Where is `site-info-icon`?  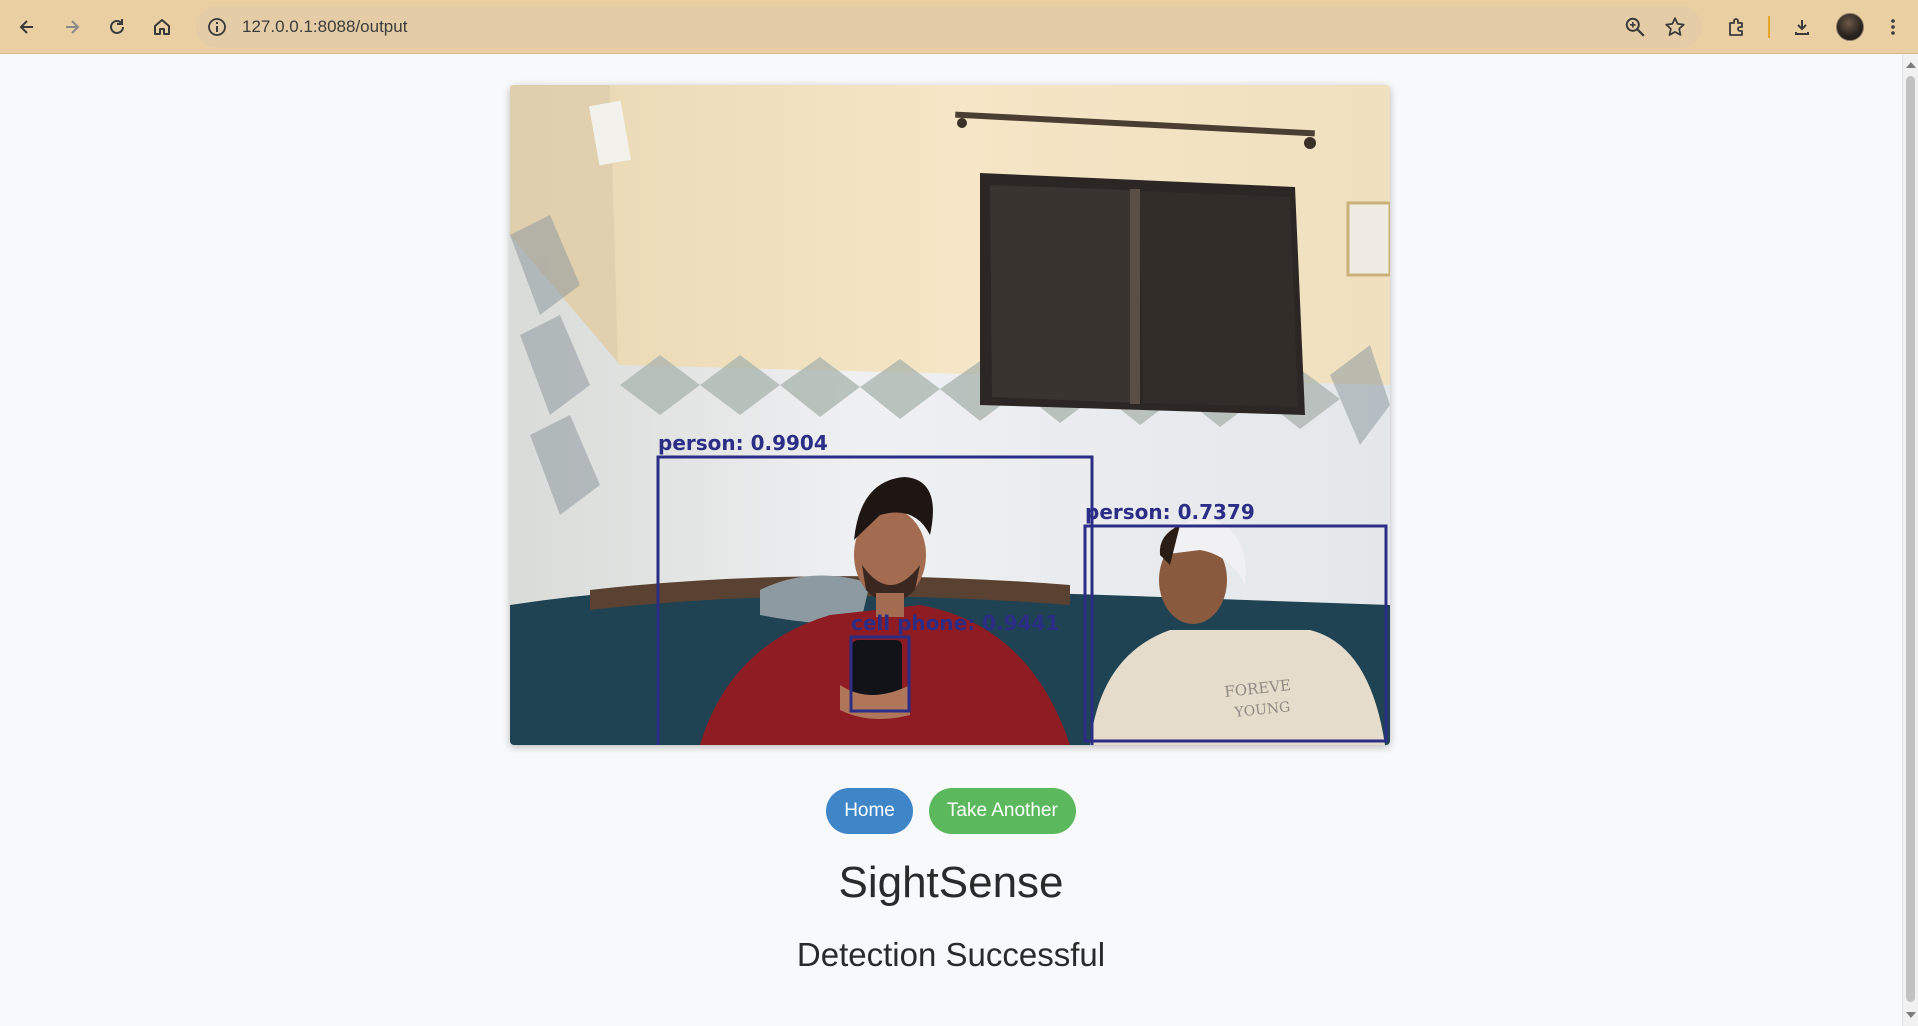
site-info-icon is located at coordinates (217, 27).